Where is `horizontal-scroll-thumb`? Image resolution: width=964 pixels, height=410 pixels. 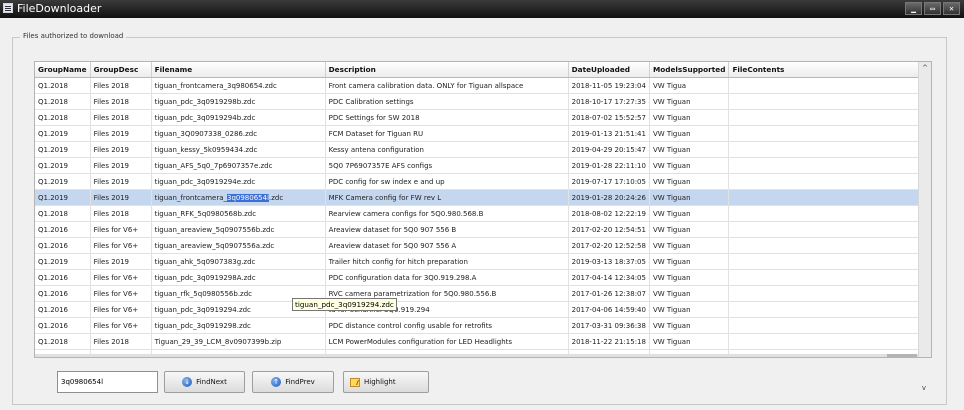
horizontal-scroll-thumb is located at coordinates (902, 355).